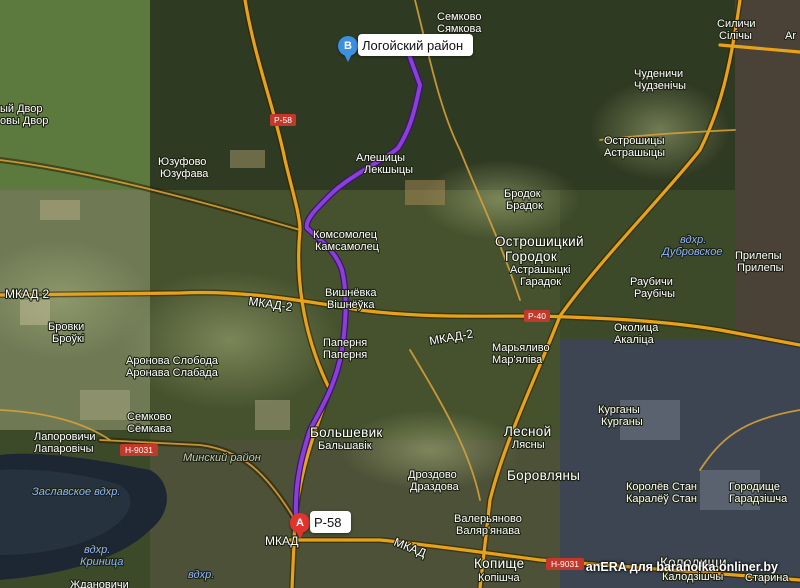  Describe the element at coordinates (380, 158) in the screenshot. I see `place-aleshitsy: Алешицы` at that location.